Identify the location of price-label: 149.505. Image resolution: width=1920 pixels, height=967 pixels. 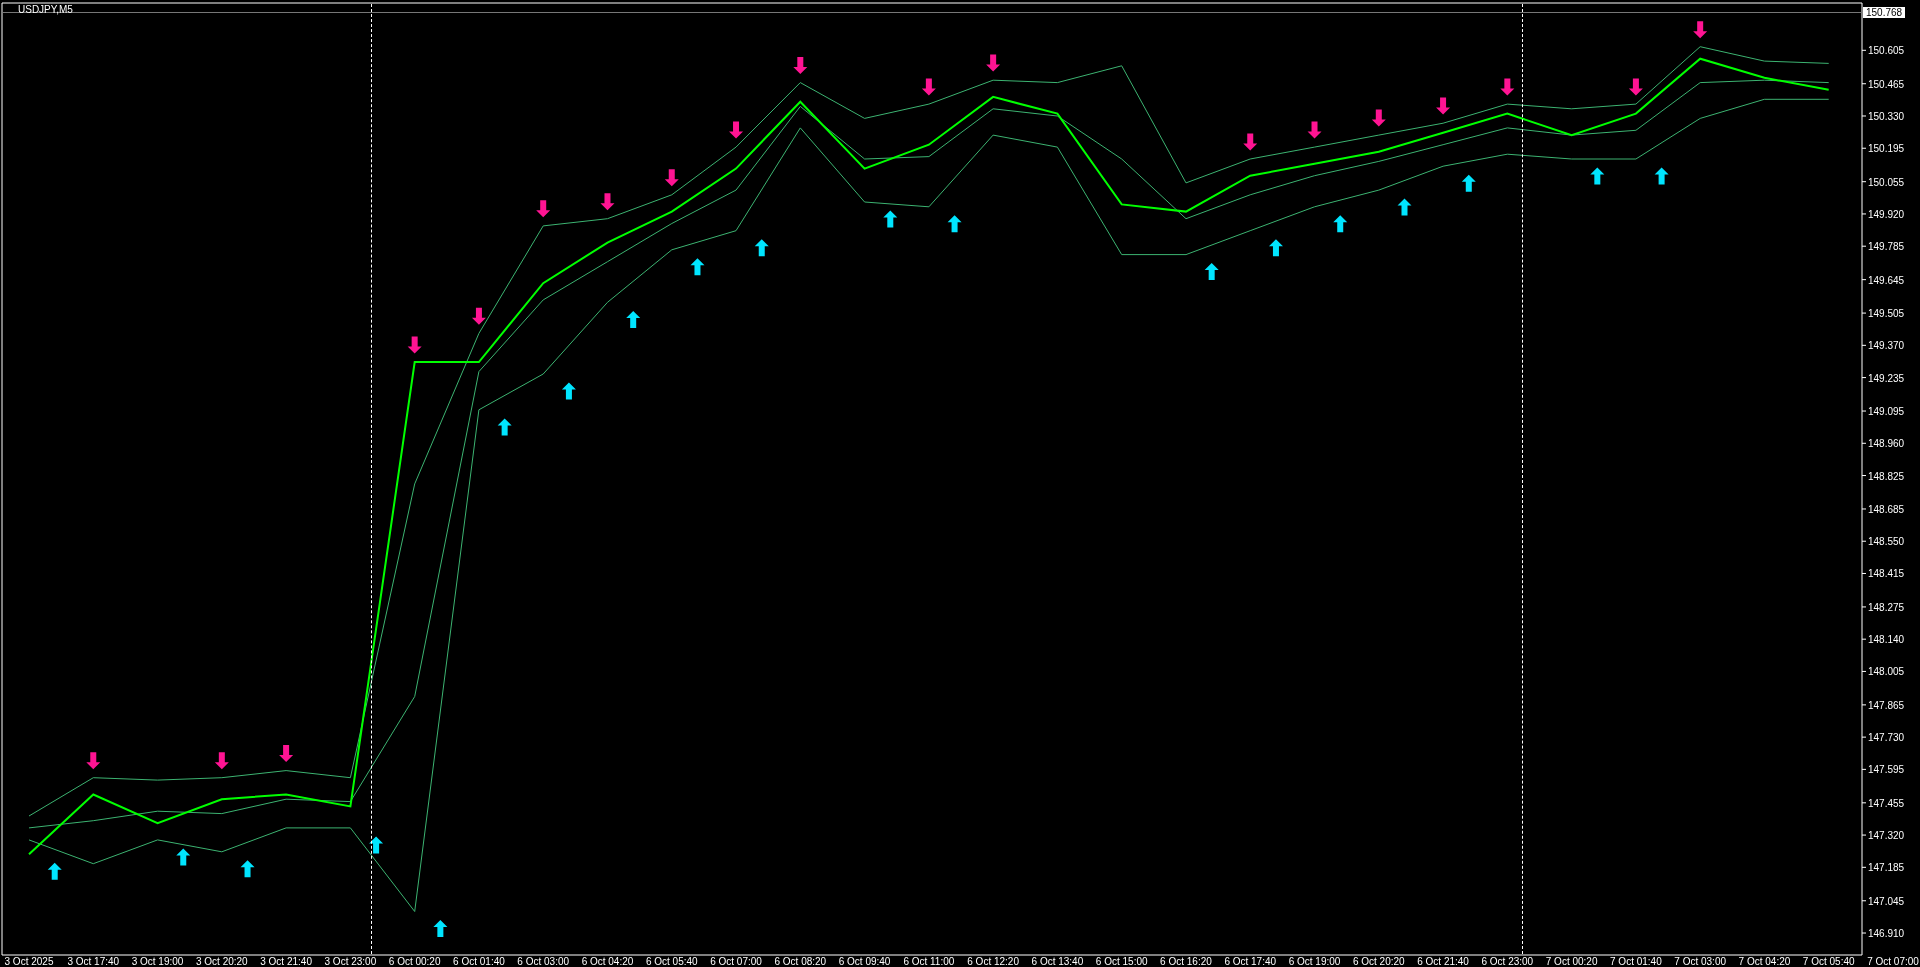
(1886, 314).